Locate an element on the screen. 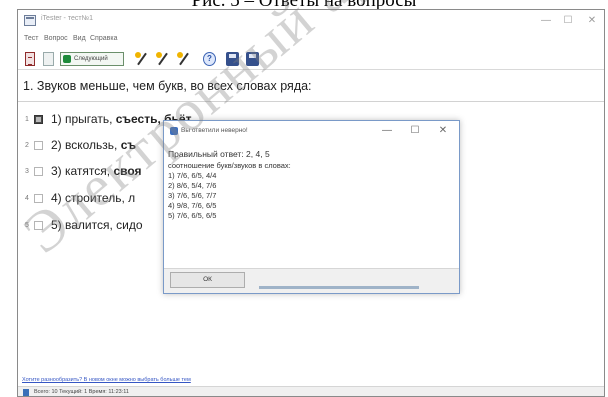 This screenshot has width=608, height=397. ratio-row: 2) 8/6, 5/4, 7/6 is located at coordinates (192, 185).